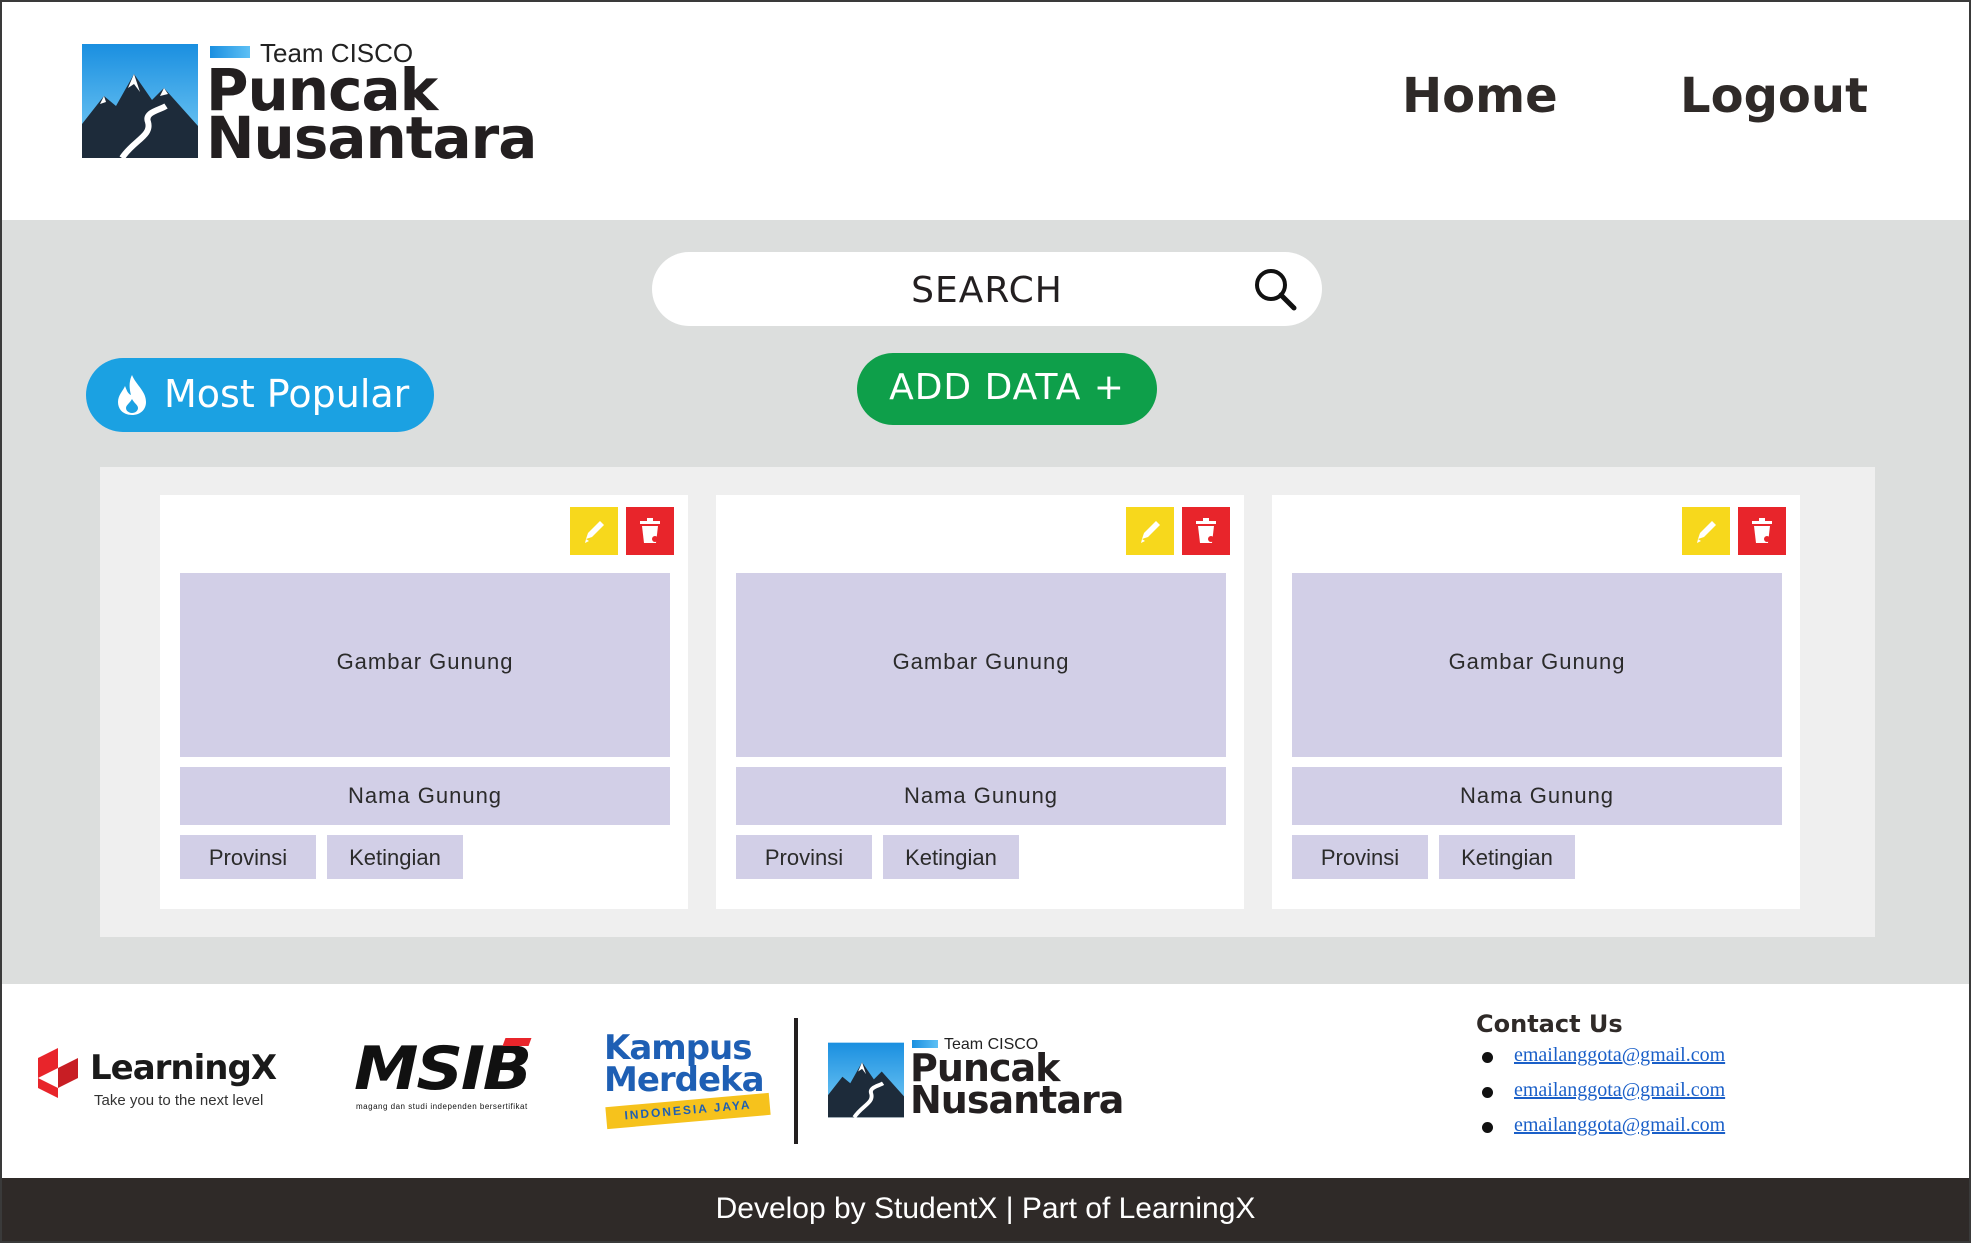 This screenshot has height=1243, width=1971. I want to click on search-input: SEARCH, so click(987, 290).